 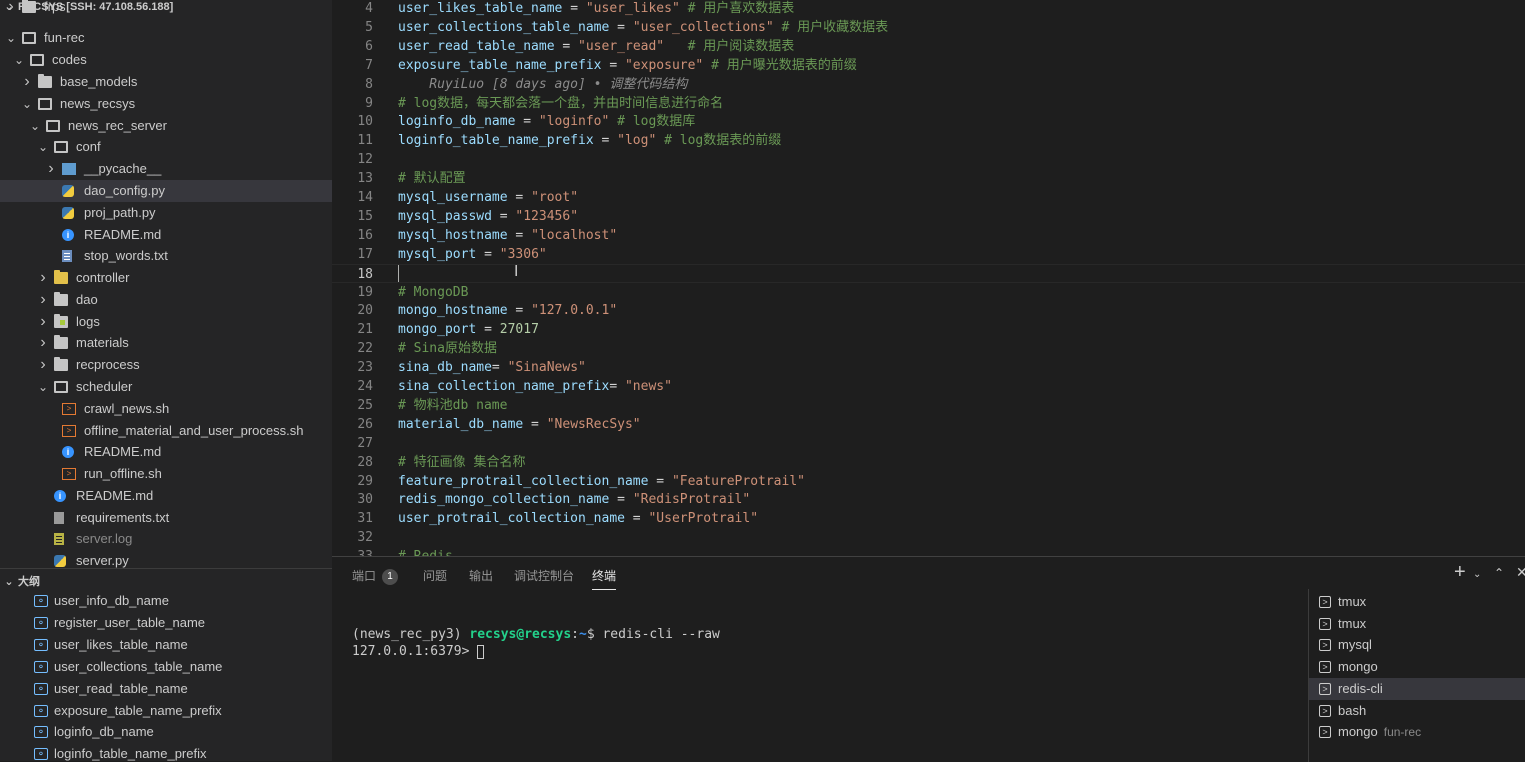 What do you see at coordinates (166, 518) in the screenshot?
I see `tree-item: requirements.txt` at bounding box center [166, 518].